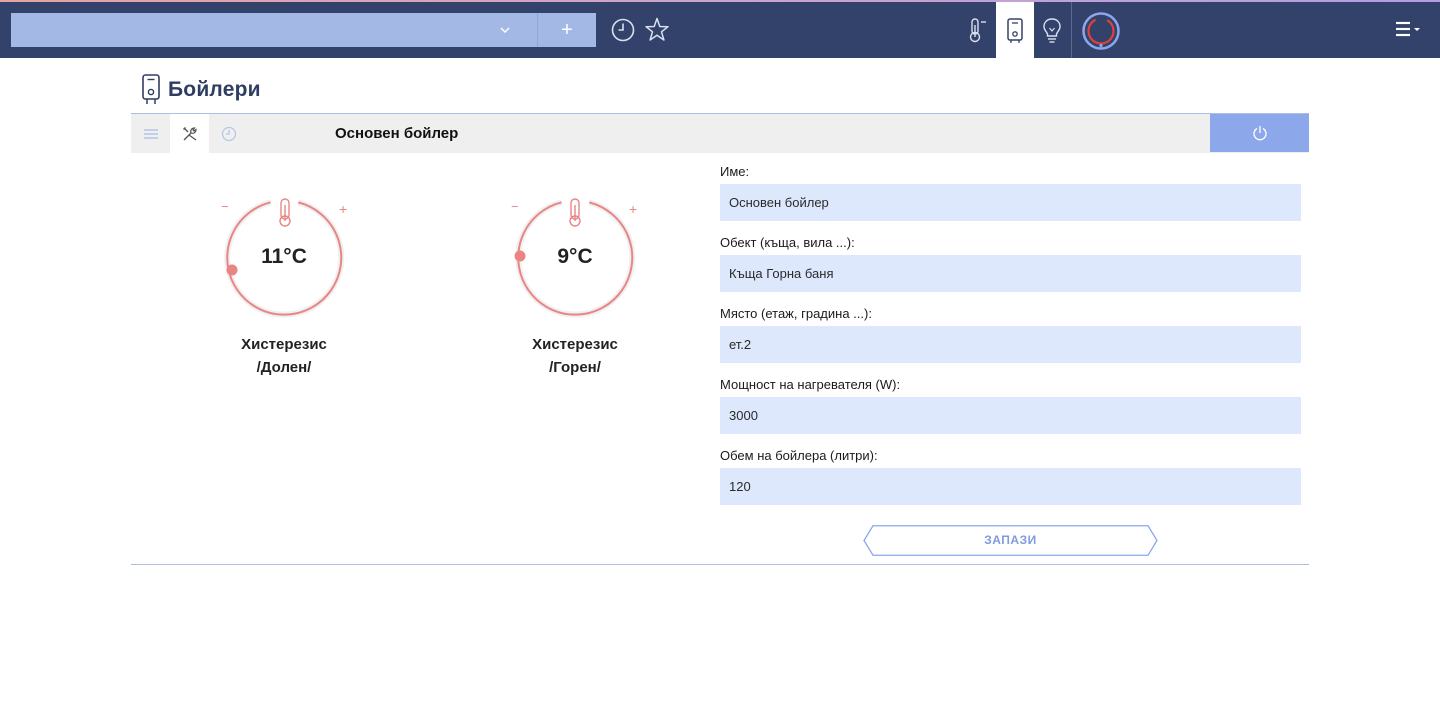 The width and height of the screenshot is (1440, 728). Describe the element at coordinates (1010, 415) in the screenshot. I see `heater-power-field` at that location.